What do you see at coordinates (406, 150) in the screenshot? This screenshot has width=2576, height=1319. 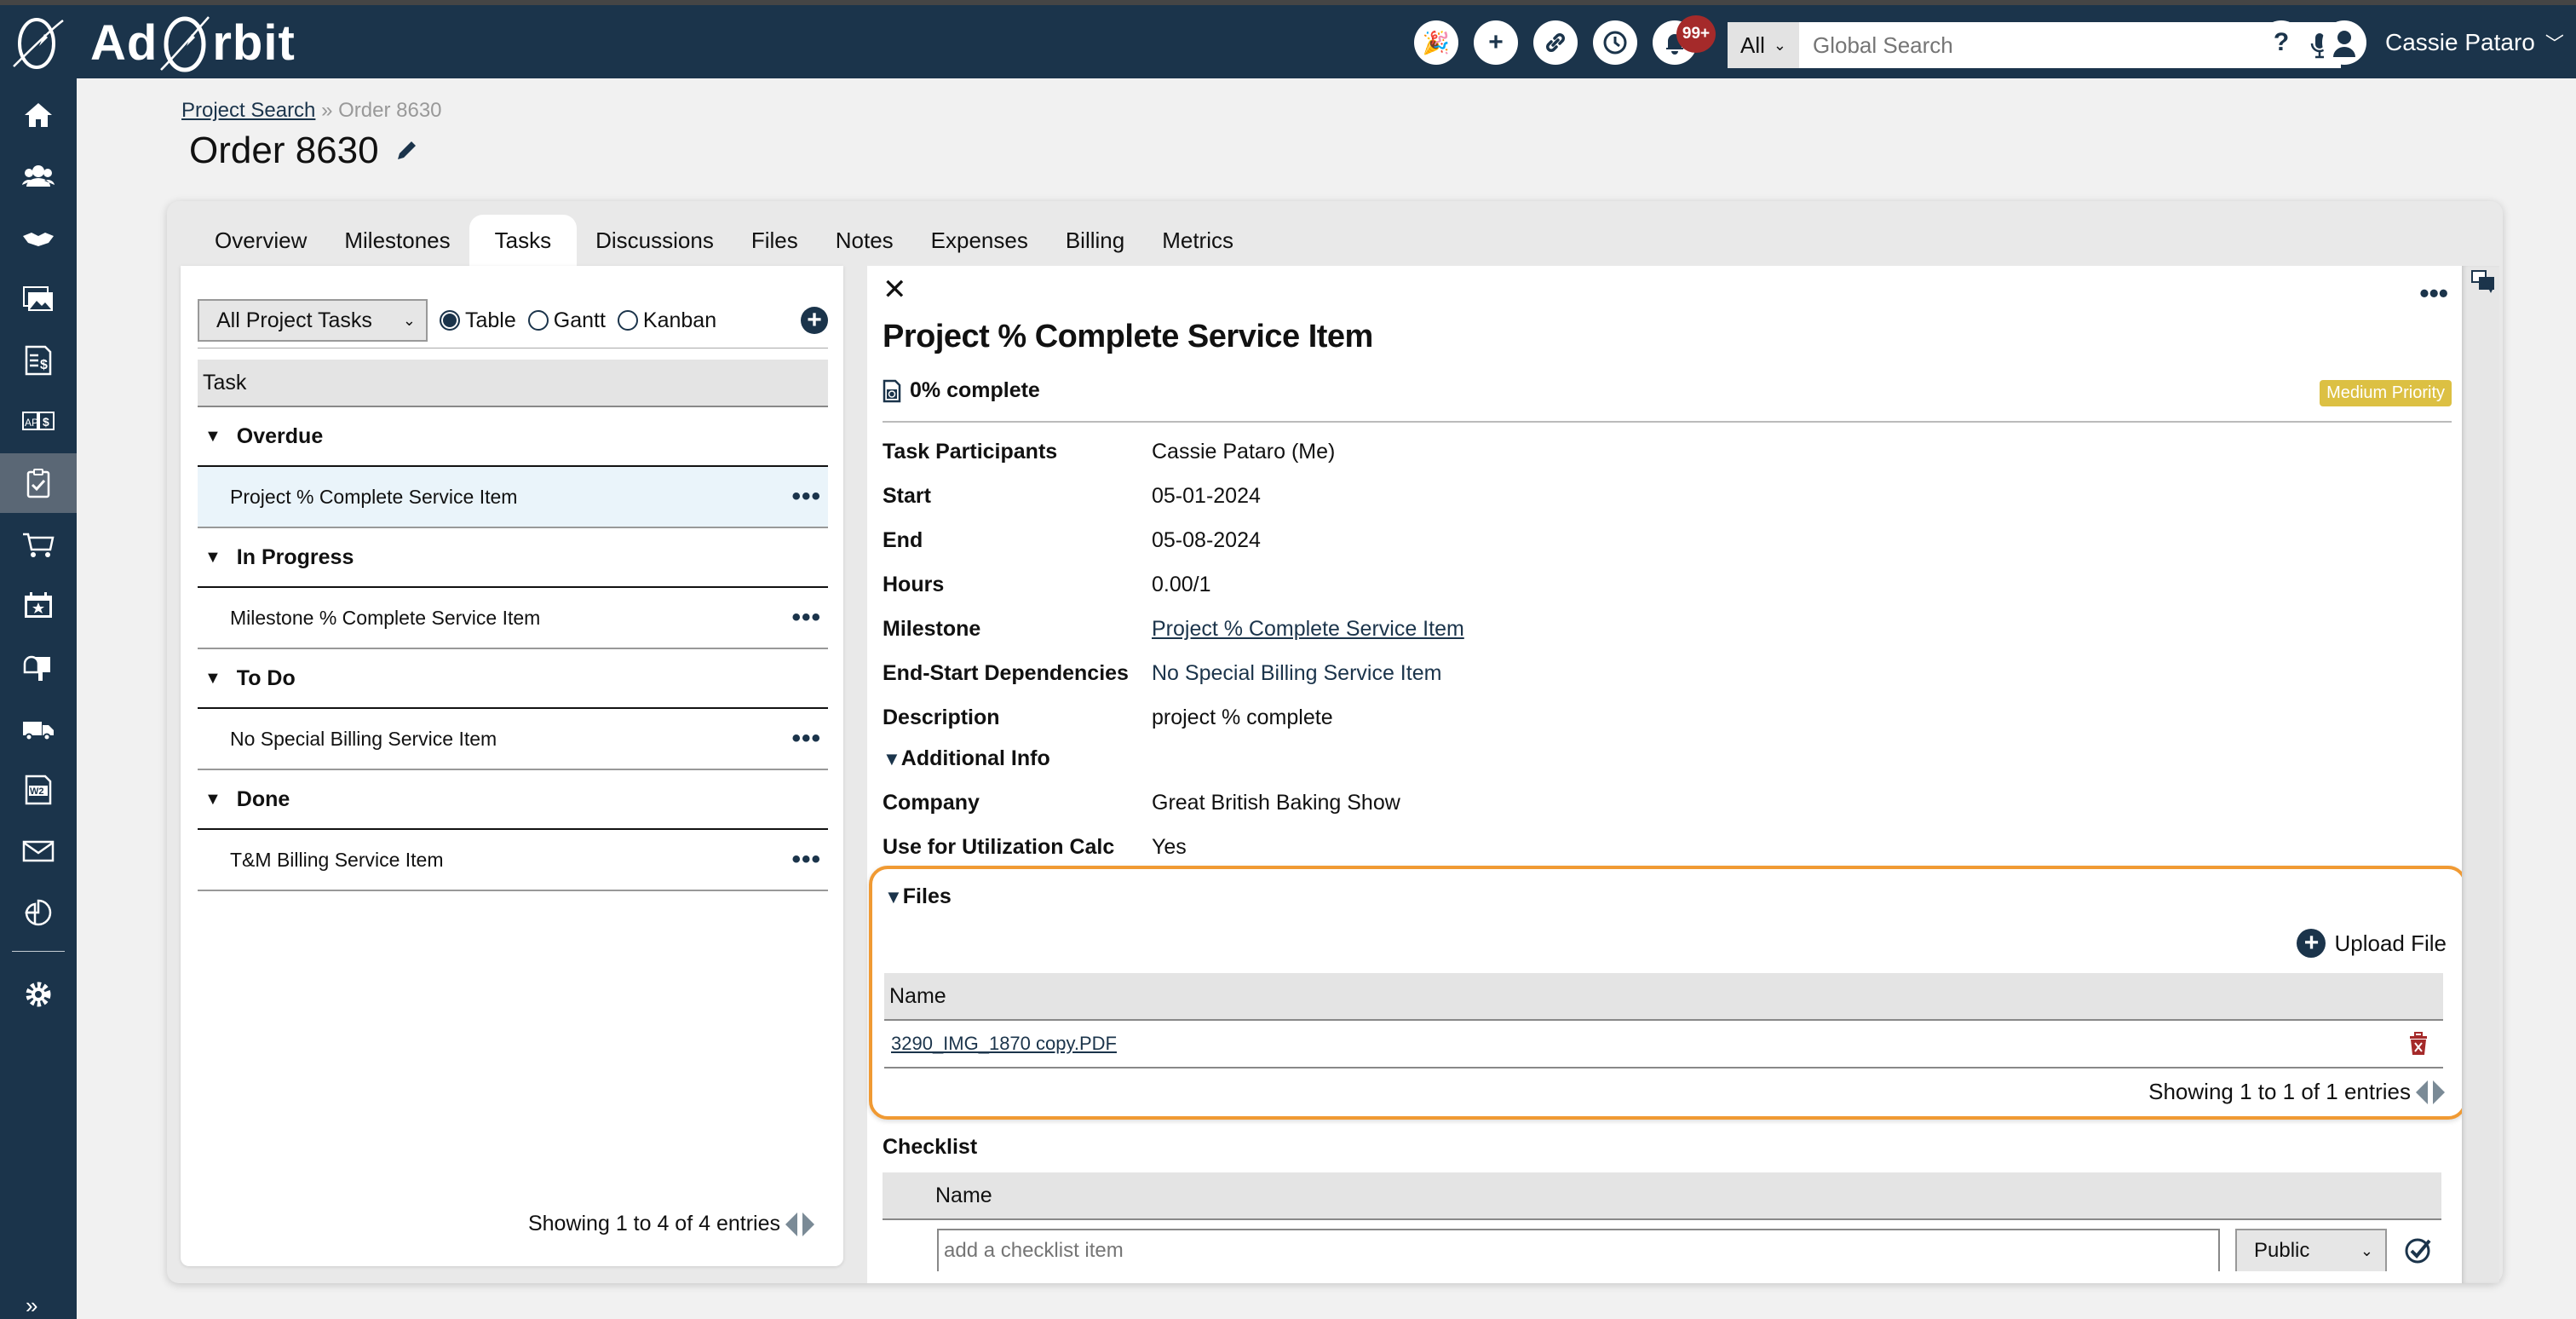 I see `pencil-edit-icon` at bounding box center [406, 150].